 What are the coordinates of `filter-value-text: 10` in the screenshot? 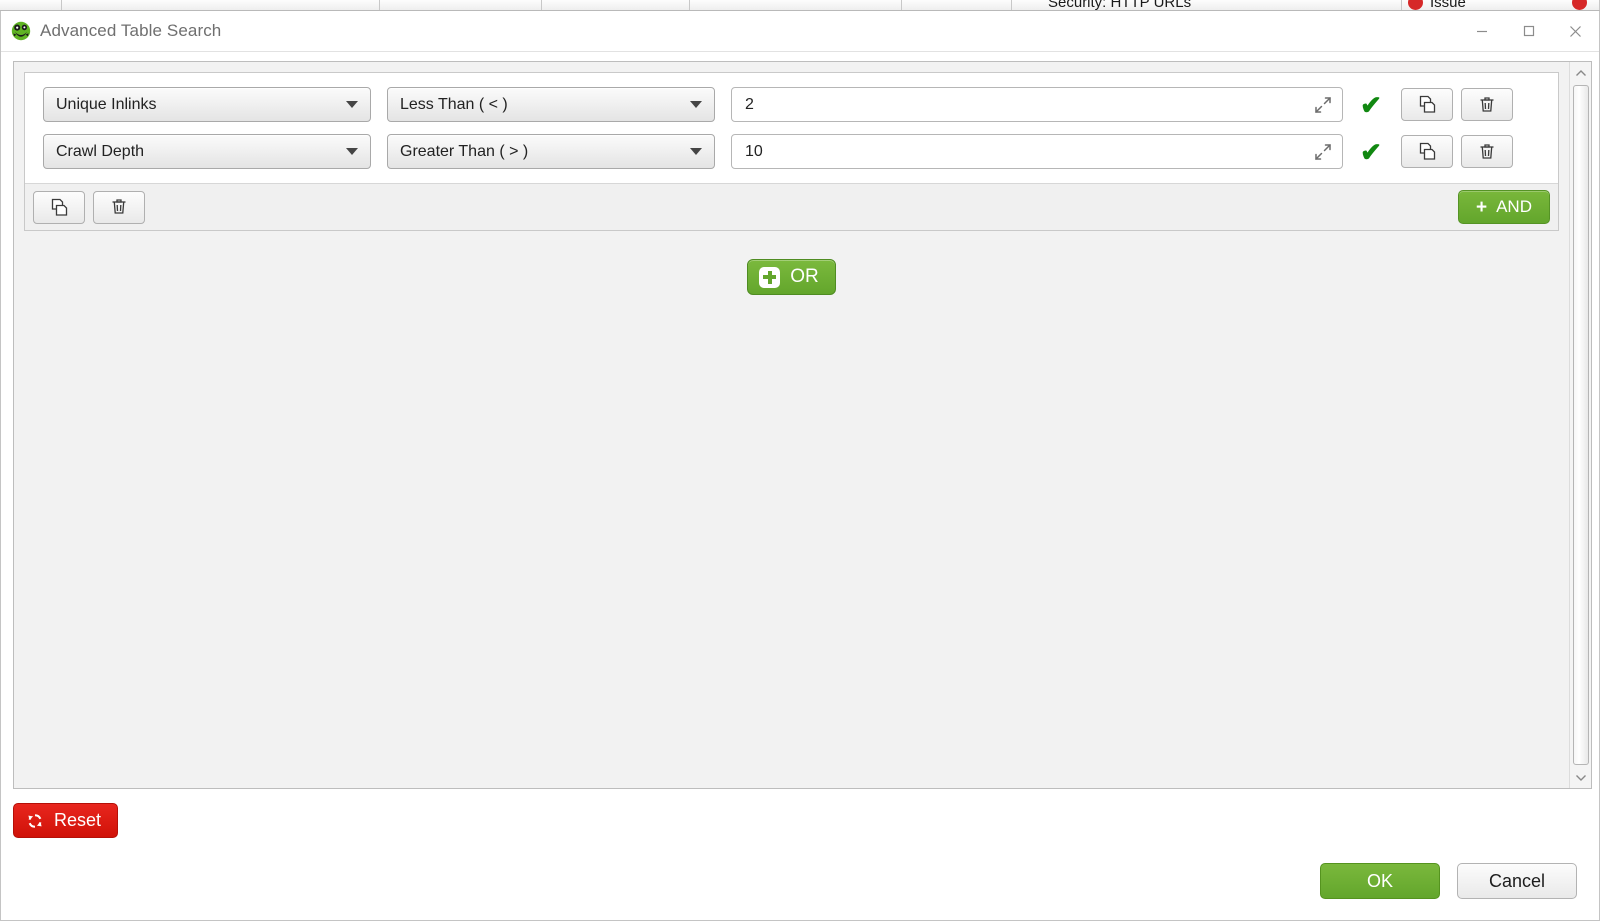 It's located at (754, 151).